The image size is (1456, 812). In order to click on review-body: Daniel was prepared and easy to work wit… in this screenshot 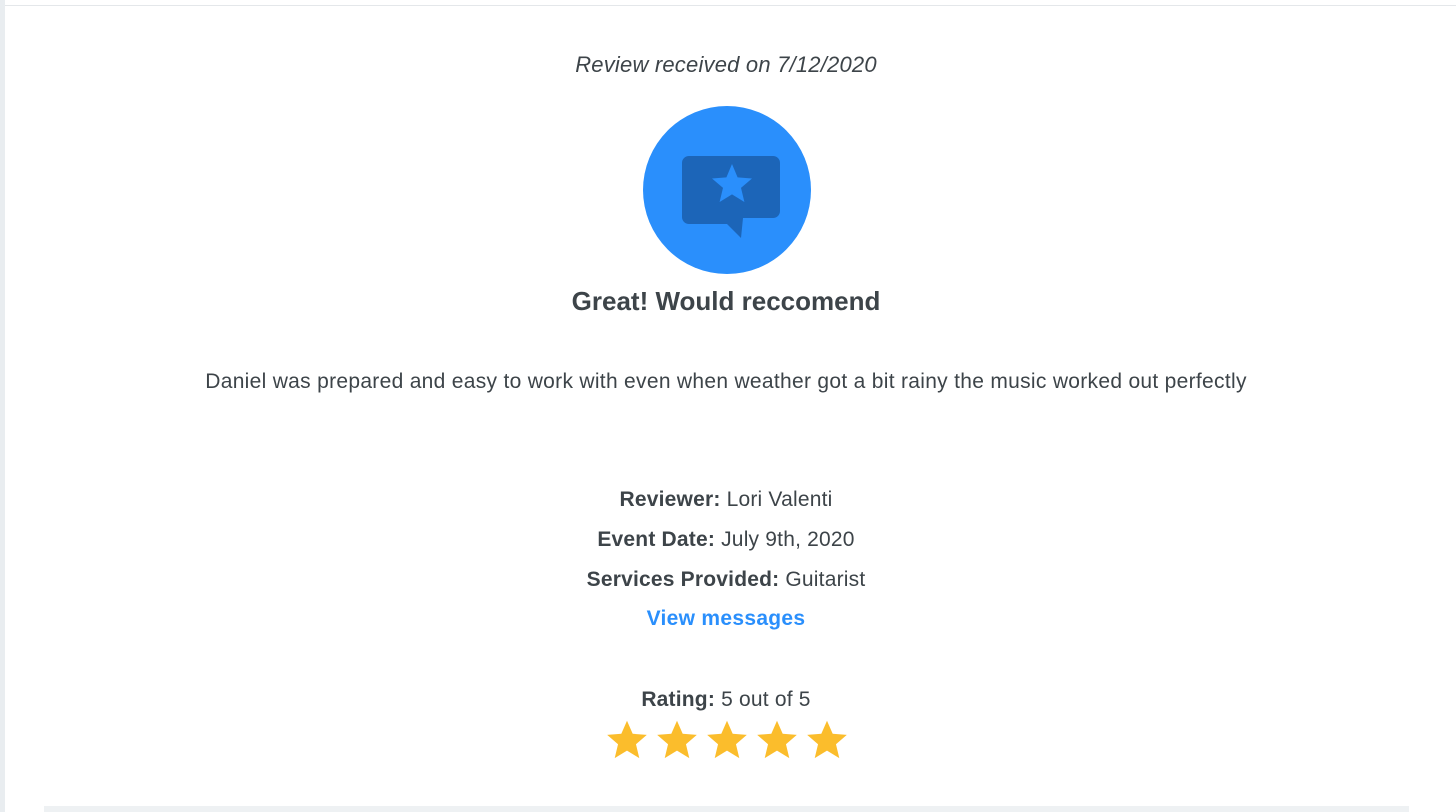, I will do `click(726, 381)`.